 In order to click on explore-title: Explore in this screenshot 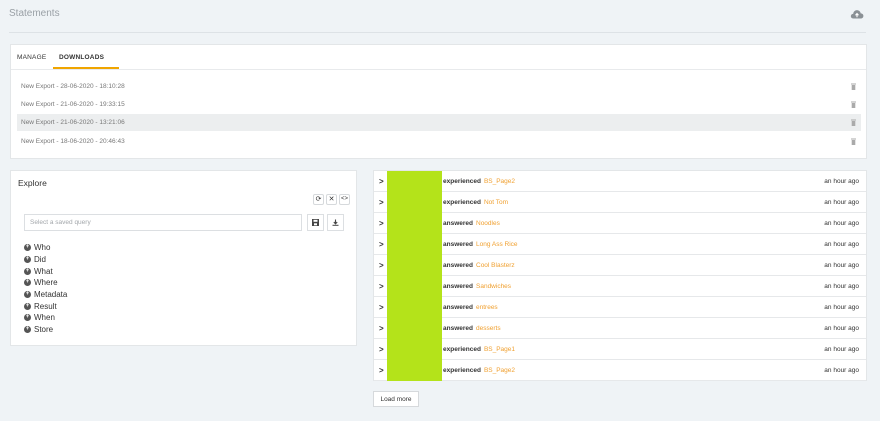, I will do `click(32, 183)`.